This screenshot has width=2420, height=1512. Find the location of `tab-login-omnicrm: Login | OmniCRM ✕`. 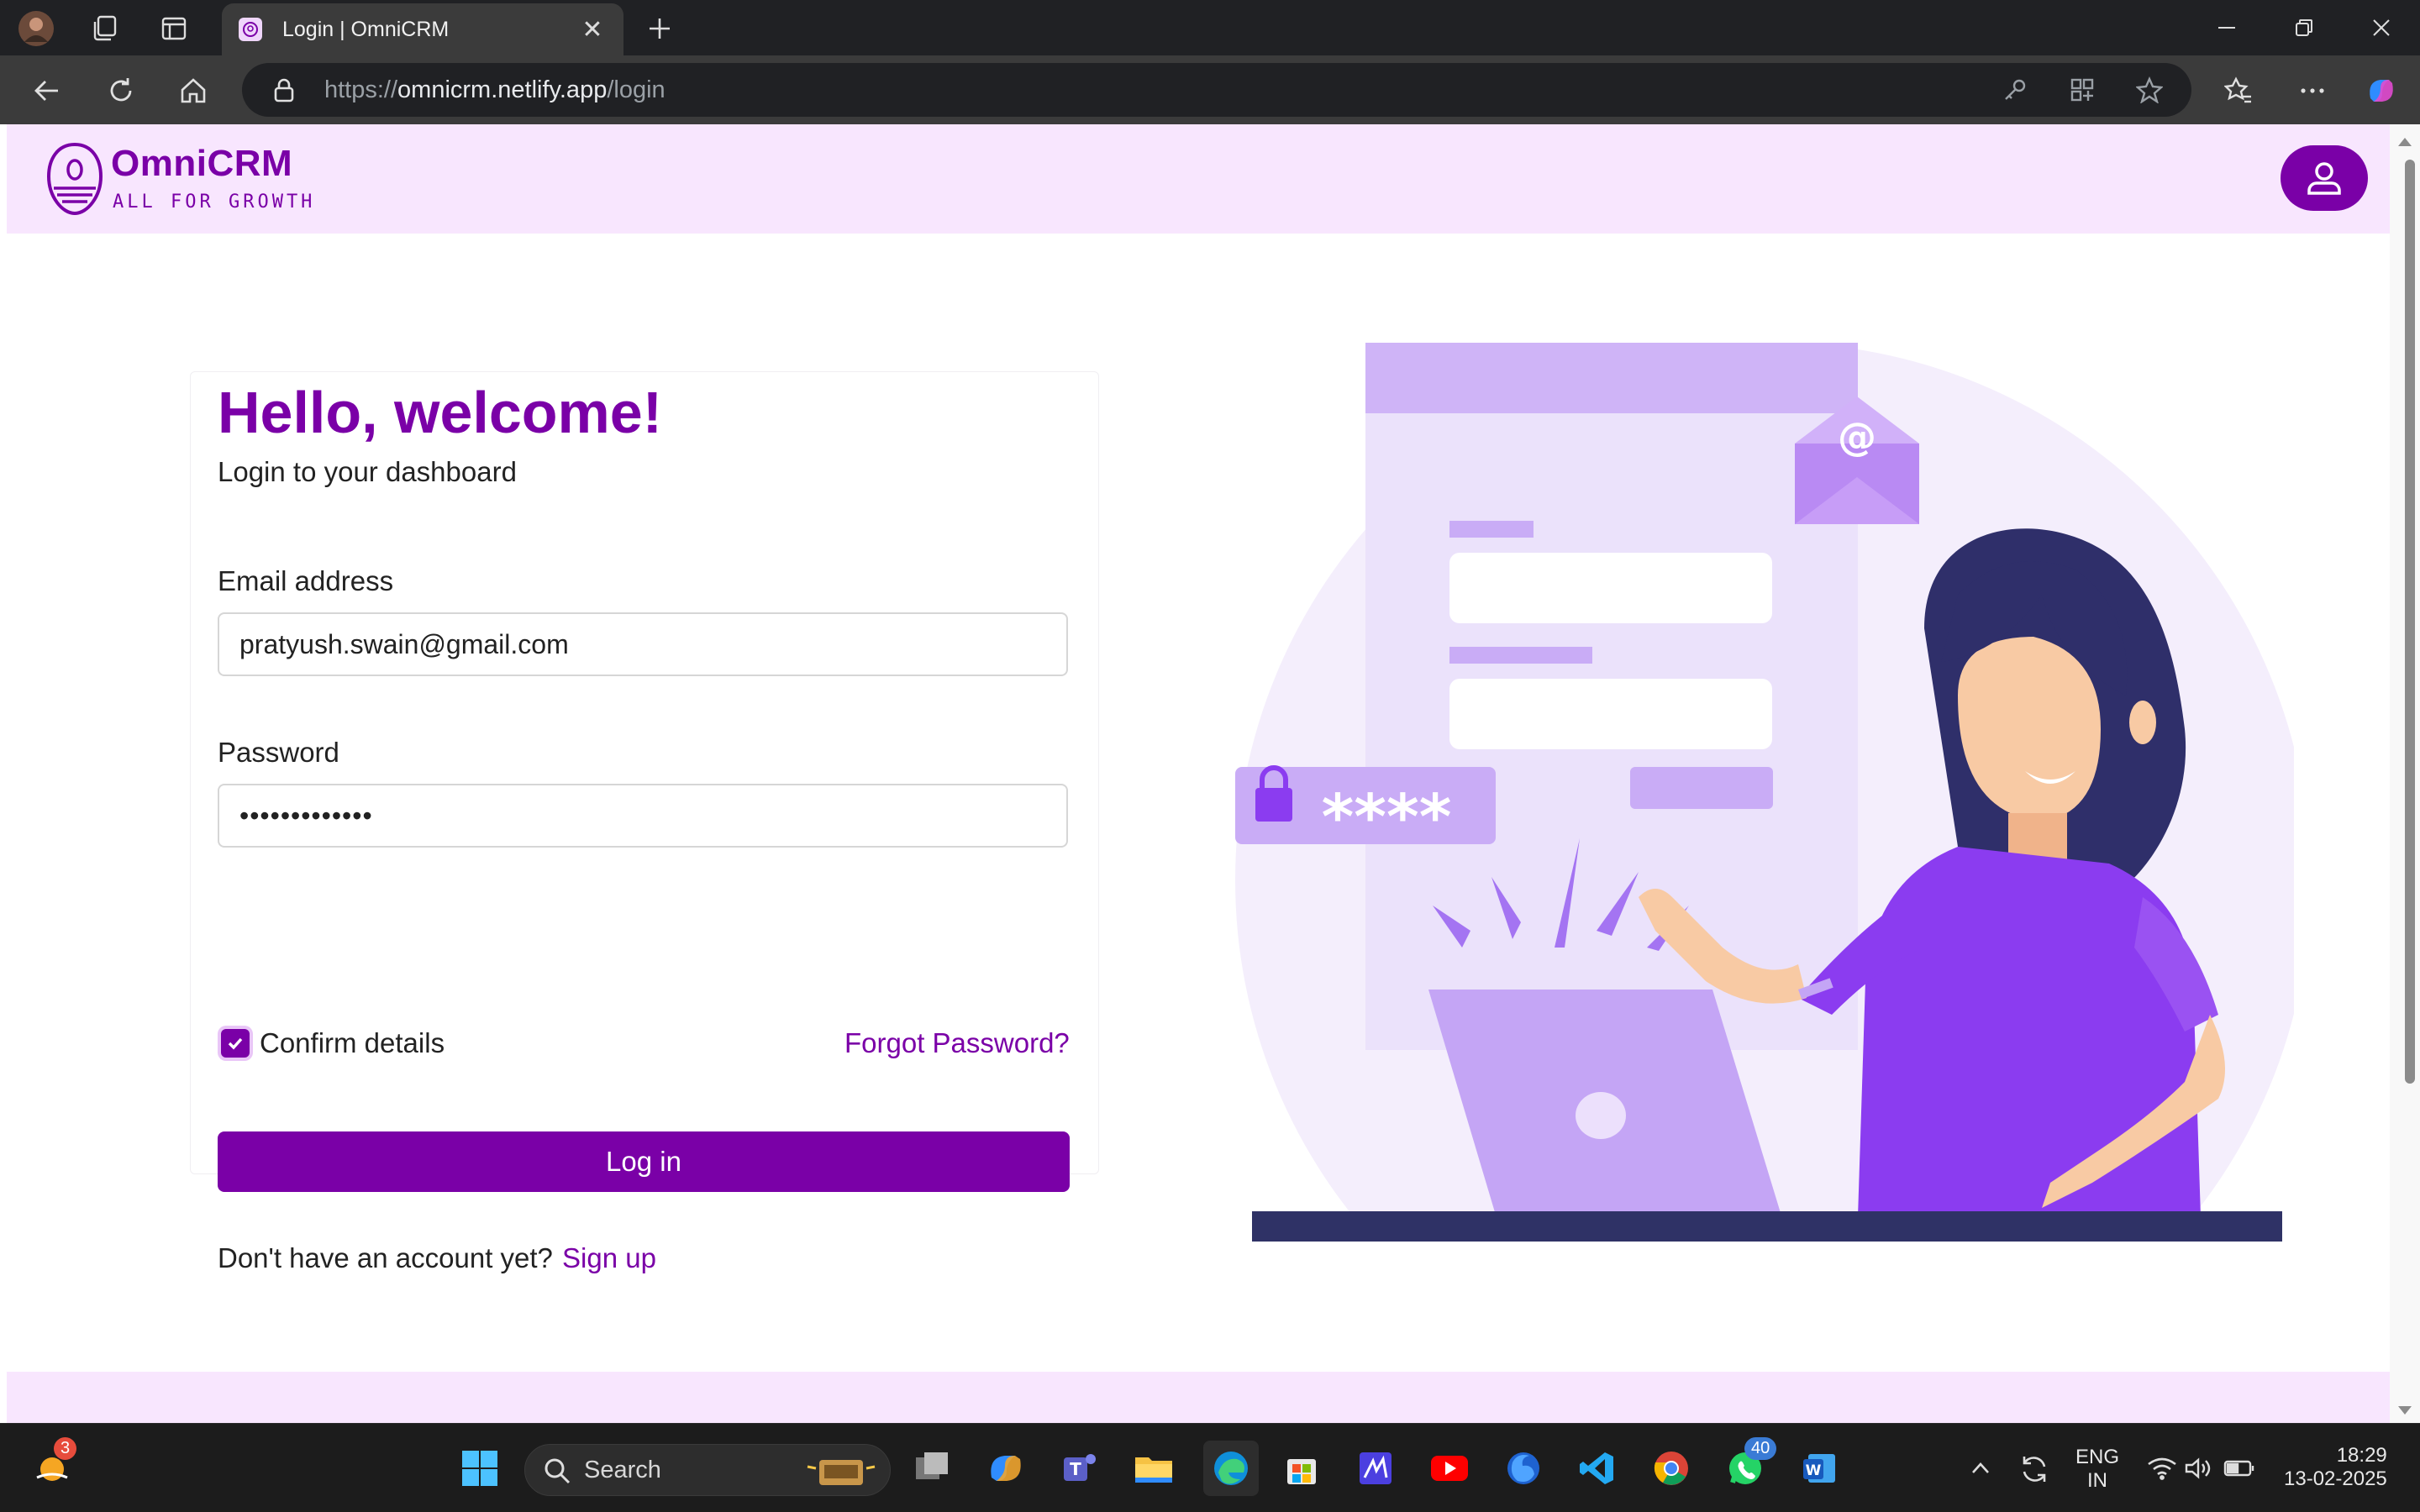

tab-login-omnicrm: Login | OmniCRM ✕ is located at coordinates (422, 29).